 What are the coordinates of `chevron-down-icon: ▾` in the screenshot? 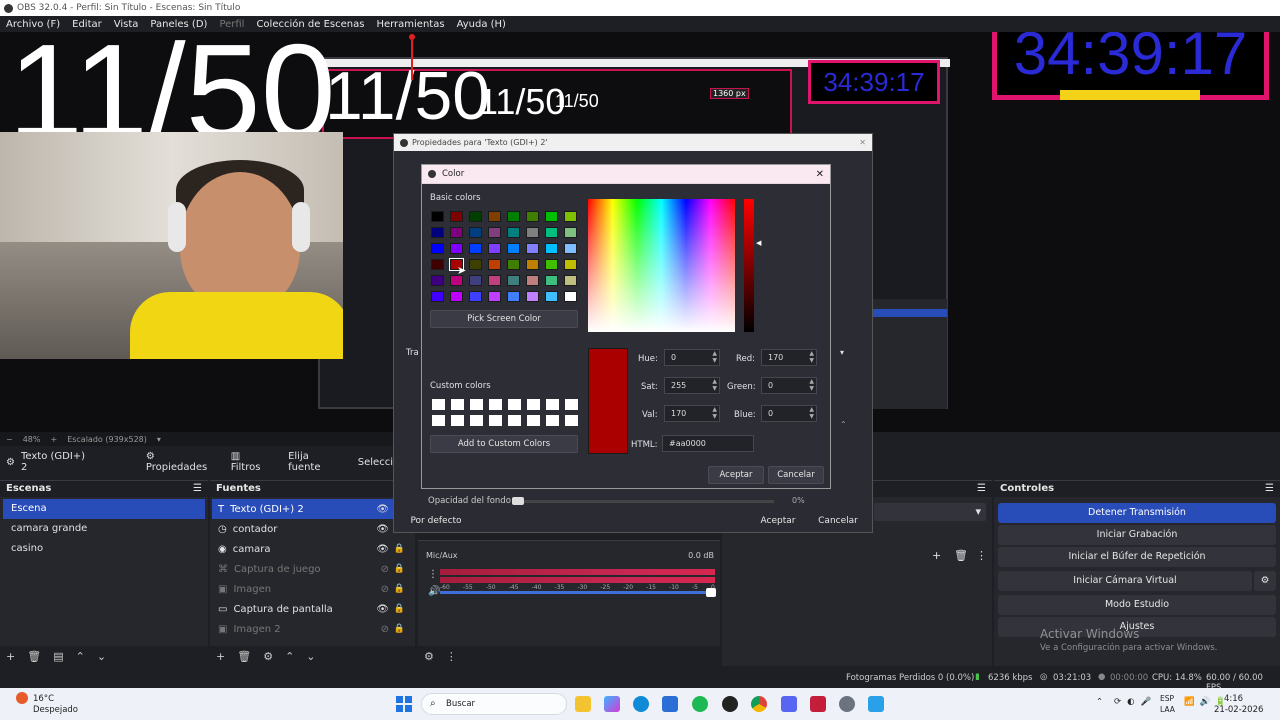 It's located at (159, 439).